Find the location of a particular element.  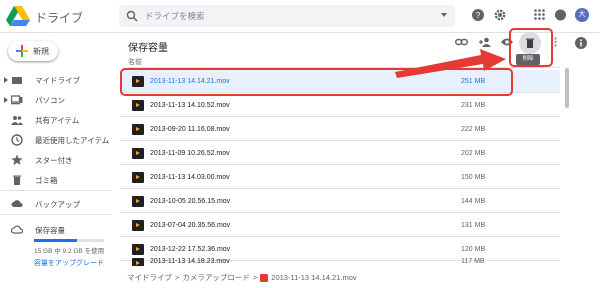

sidebar-item-trash: ゴミ箱 is located at coordinates (56, 180).